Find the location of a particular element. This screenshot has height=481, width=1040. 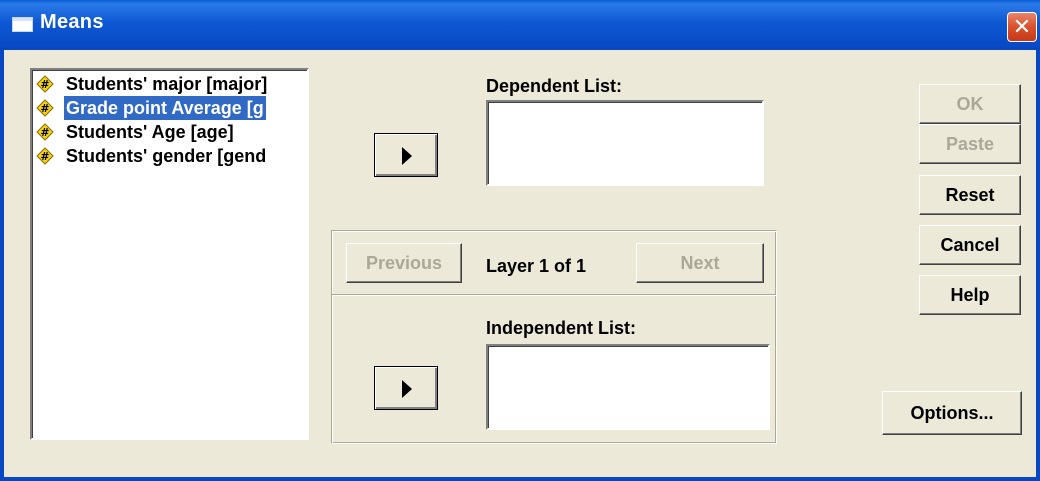

help-label: Help is located at coordinates (970, 295).